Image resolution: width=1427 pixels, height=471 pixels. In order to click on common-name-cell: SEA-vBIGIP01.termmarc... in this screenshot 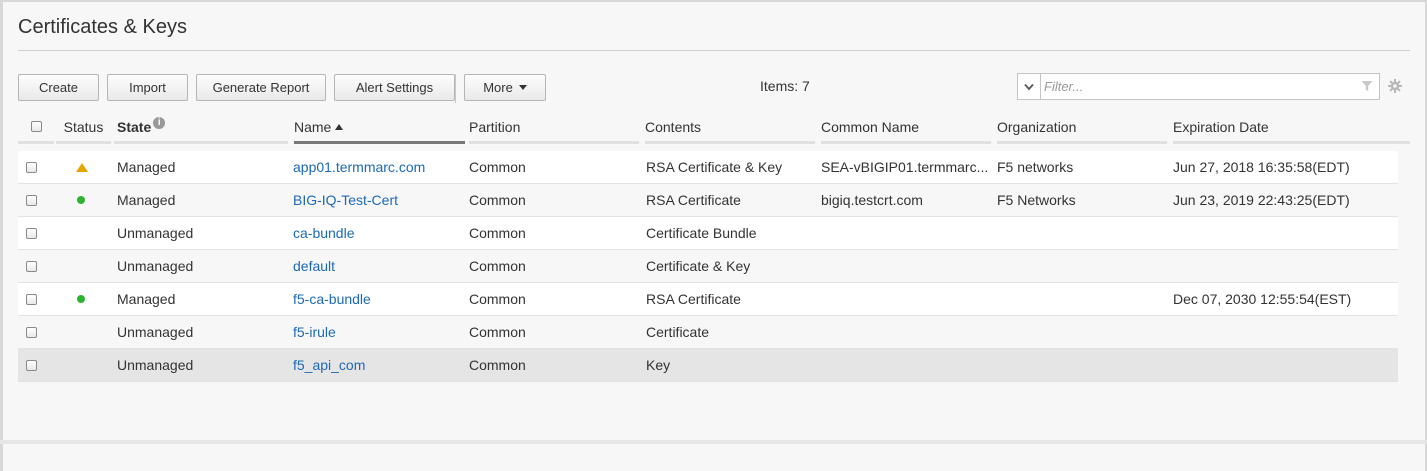, I will do `click(905, 167)`.